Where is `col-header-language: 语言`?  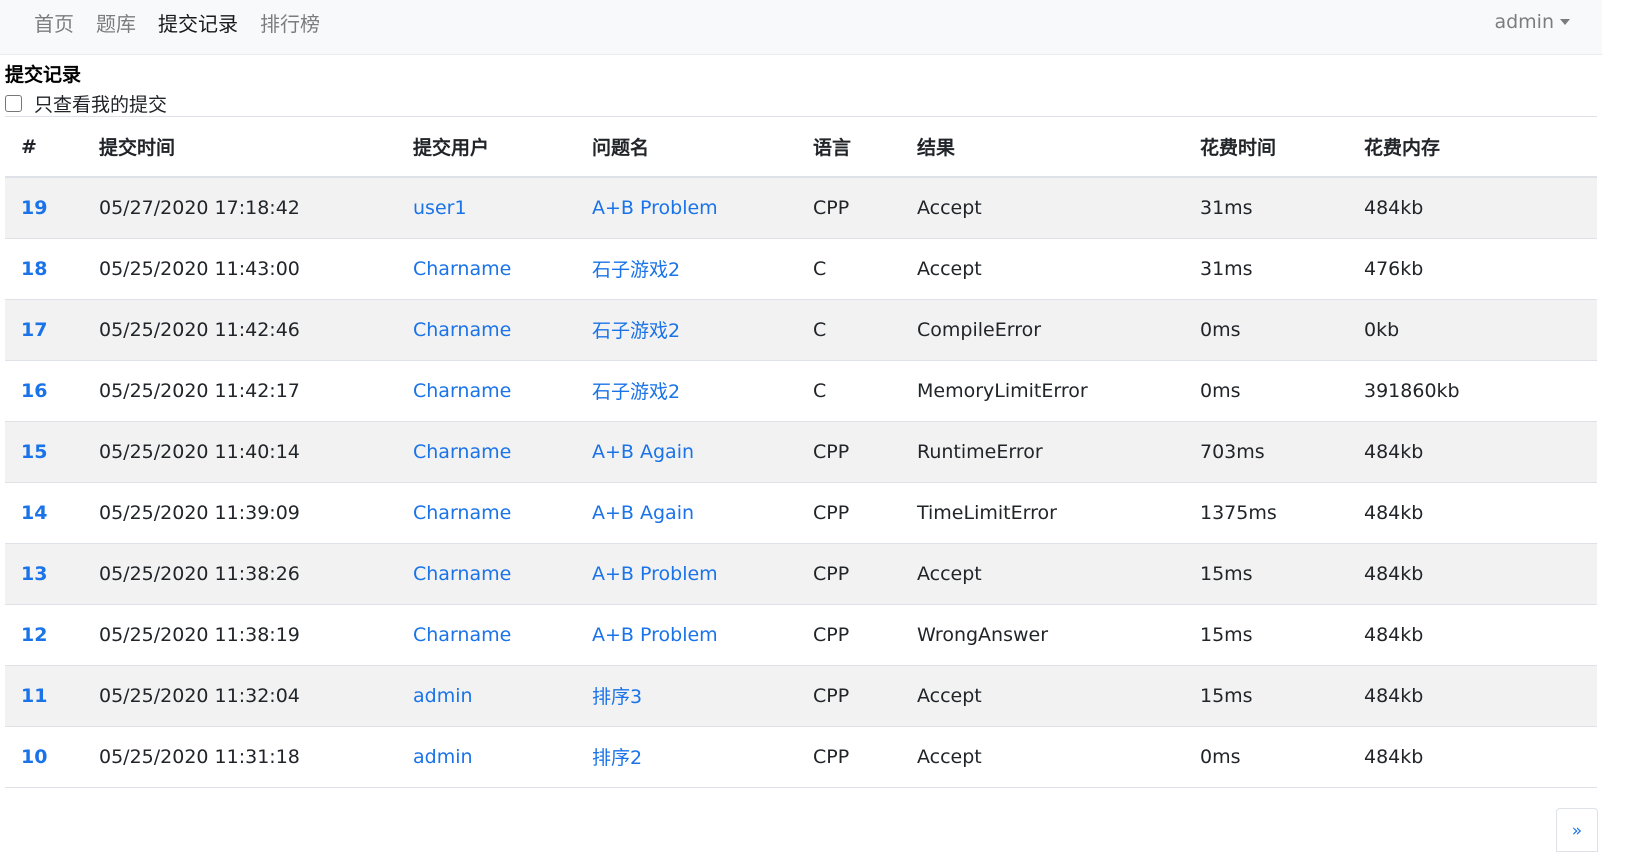 col-header-language: 语言 is located at coordinates (849, 147).